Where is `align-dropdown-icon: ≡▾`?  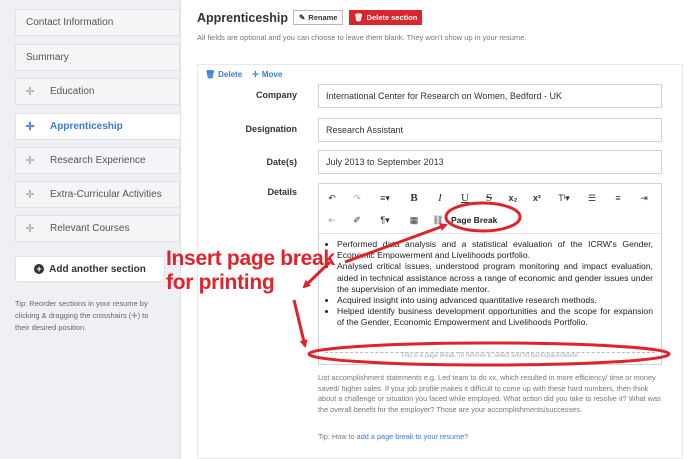
align-dropdown-icon: ≡▾ is located at coordinates (385, 198).